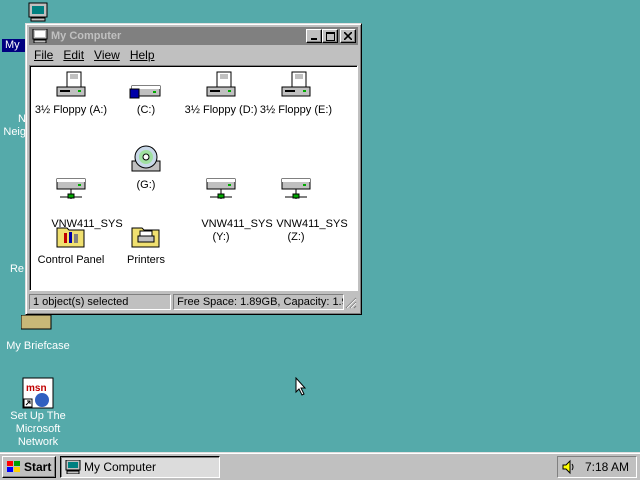 Image resolution: width=640 pixels, height=480 pixels. Describe the element at coordinates (14, 45) in the screenshot. I see `desktop-icon-label: My` at that location.